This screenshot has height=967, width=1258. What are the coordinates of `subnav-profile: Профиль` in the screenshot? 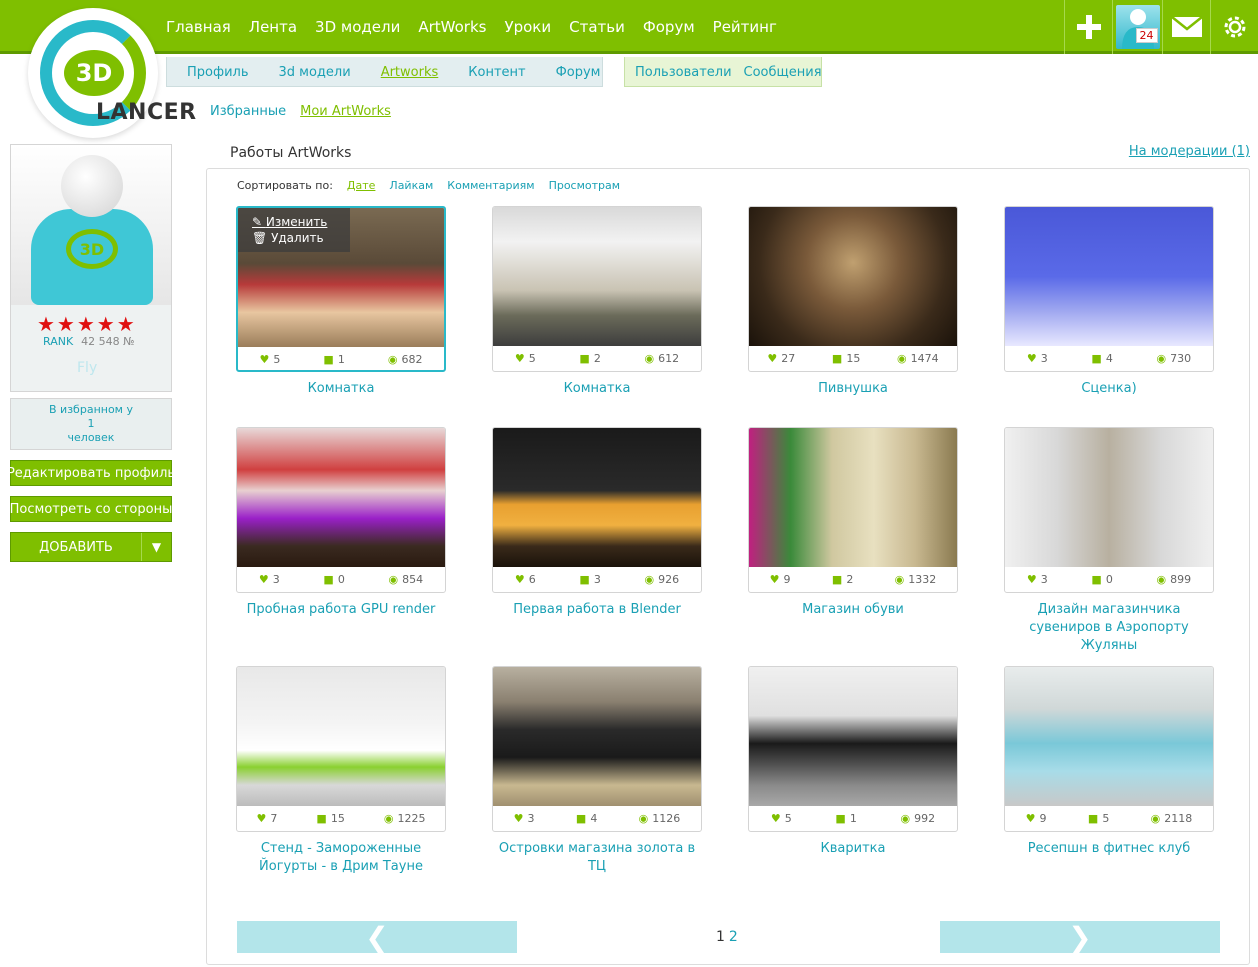 It's located at (218, 75).